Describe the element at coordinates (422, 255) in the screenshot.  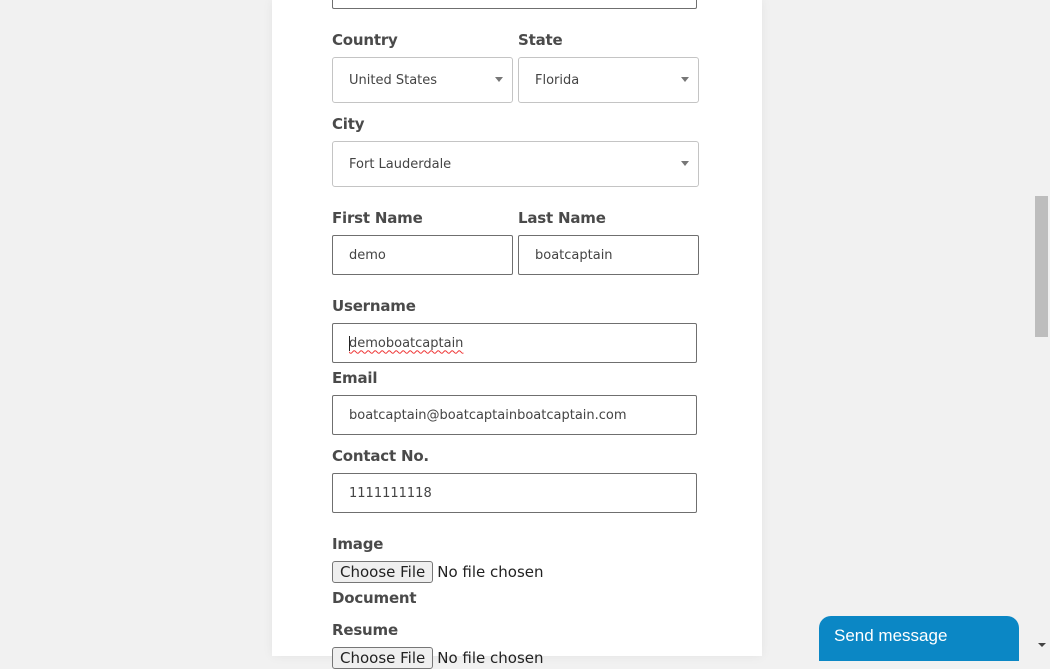
I see `first-name-input: demo` at that location.